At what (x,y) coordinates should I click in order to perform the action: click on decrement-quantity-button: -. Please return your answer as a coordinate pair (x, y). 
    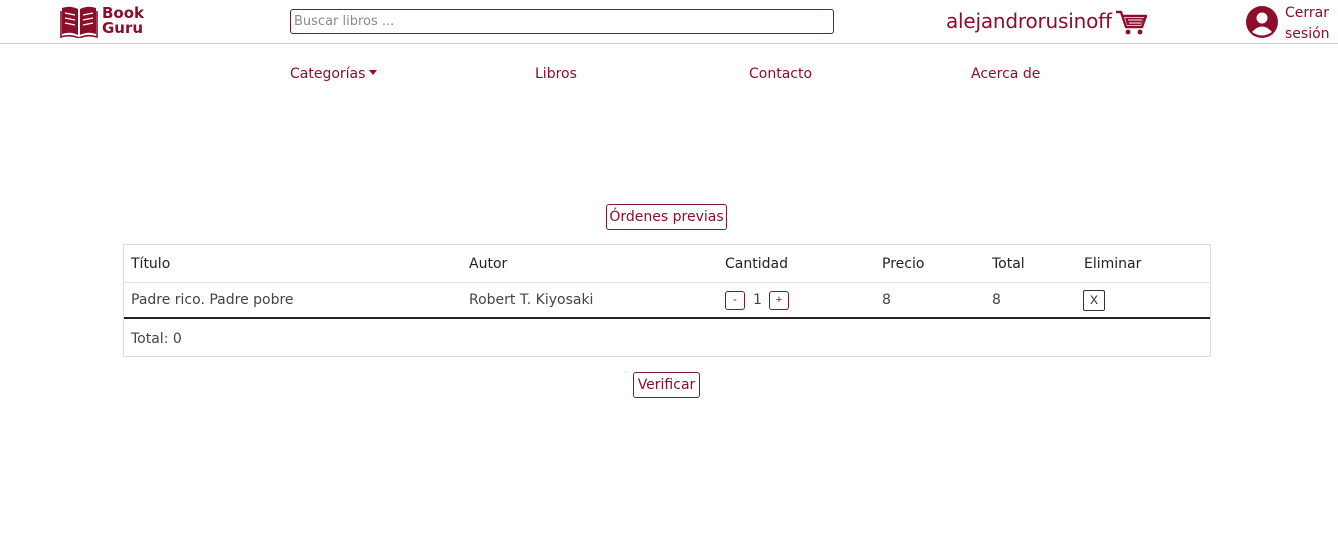
    Looking at the image, I should click on (735, 300).